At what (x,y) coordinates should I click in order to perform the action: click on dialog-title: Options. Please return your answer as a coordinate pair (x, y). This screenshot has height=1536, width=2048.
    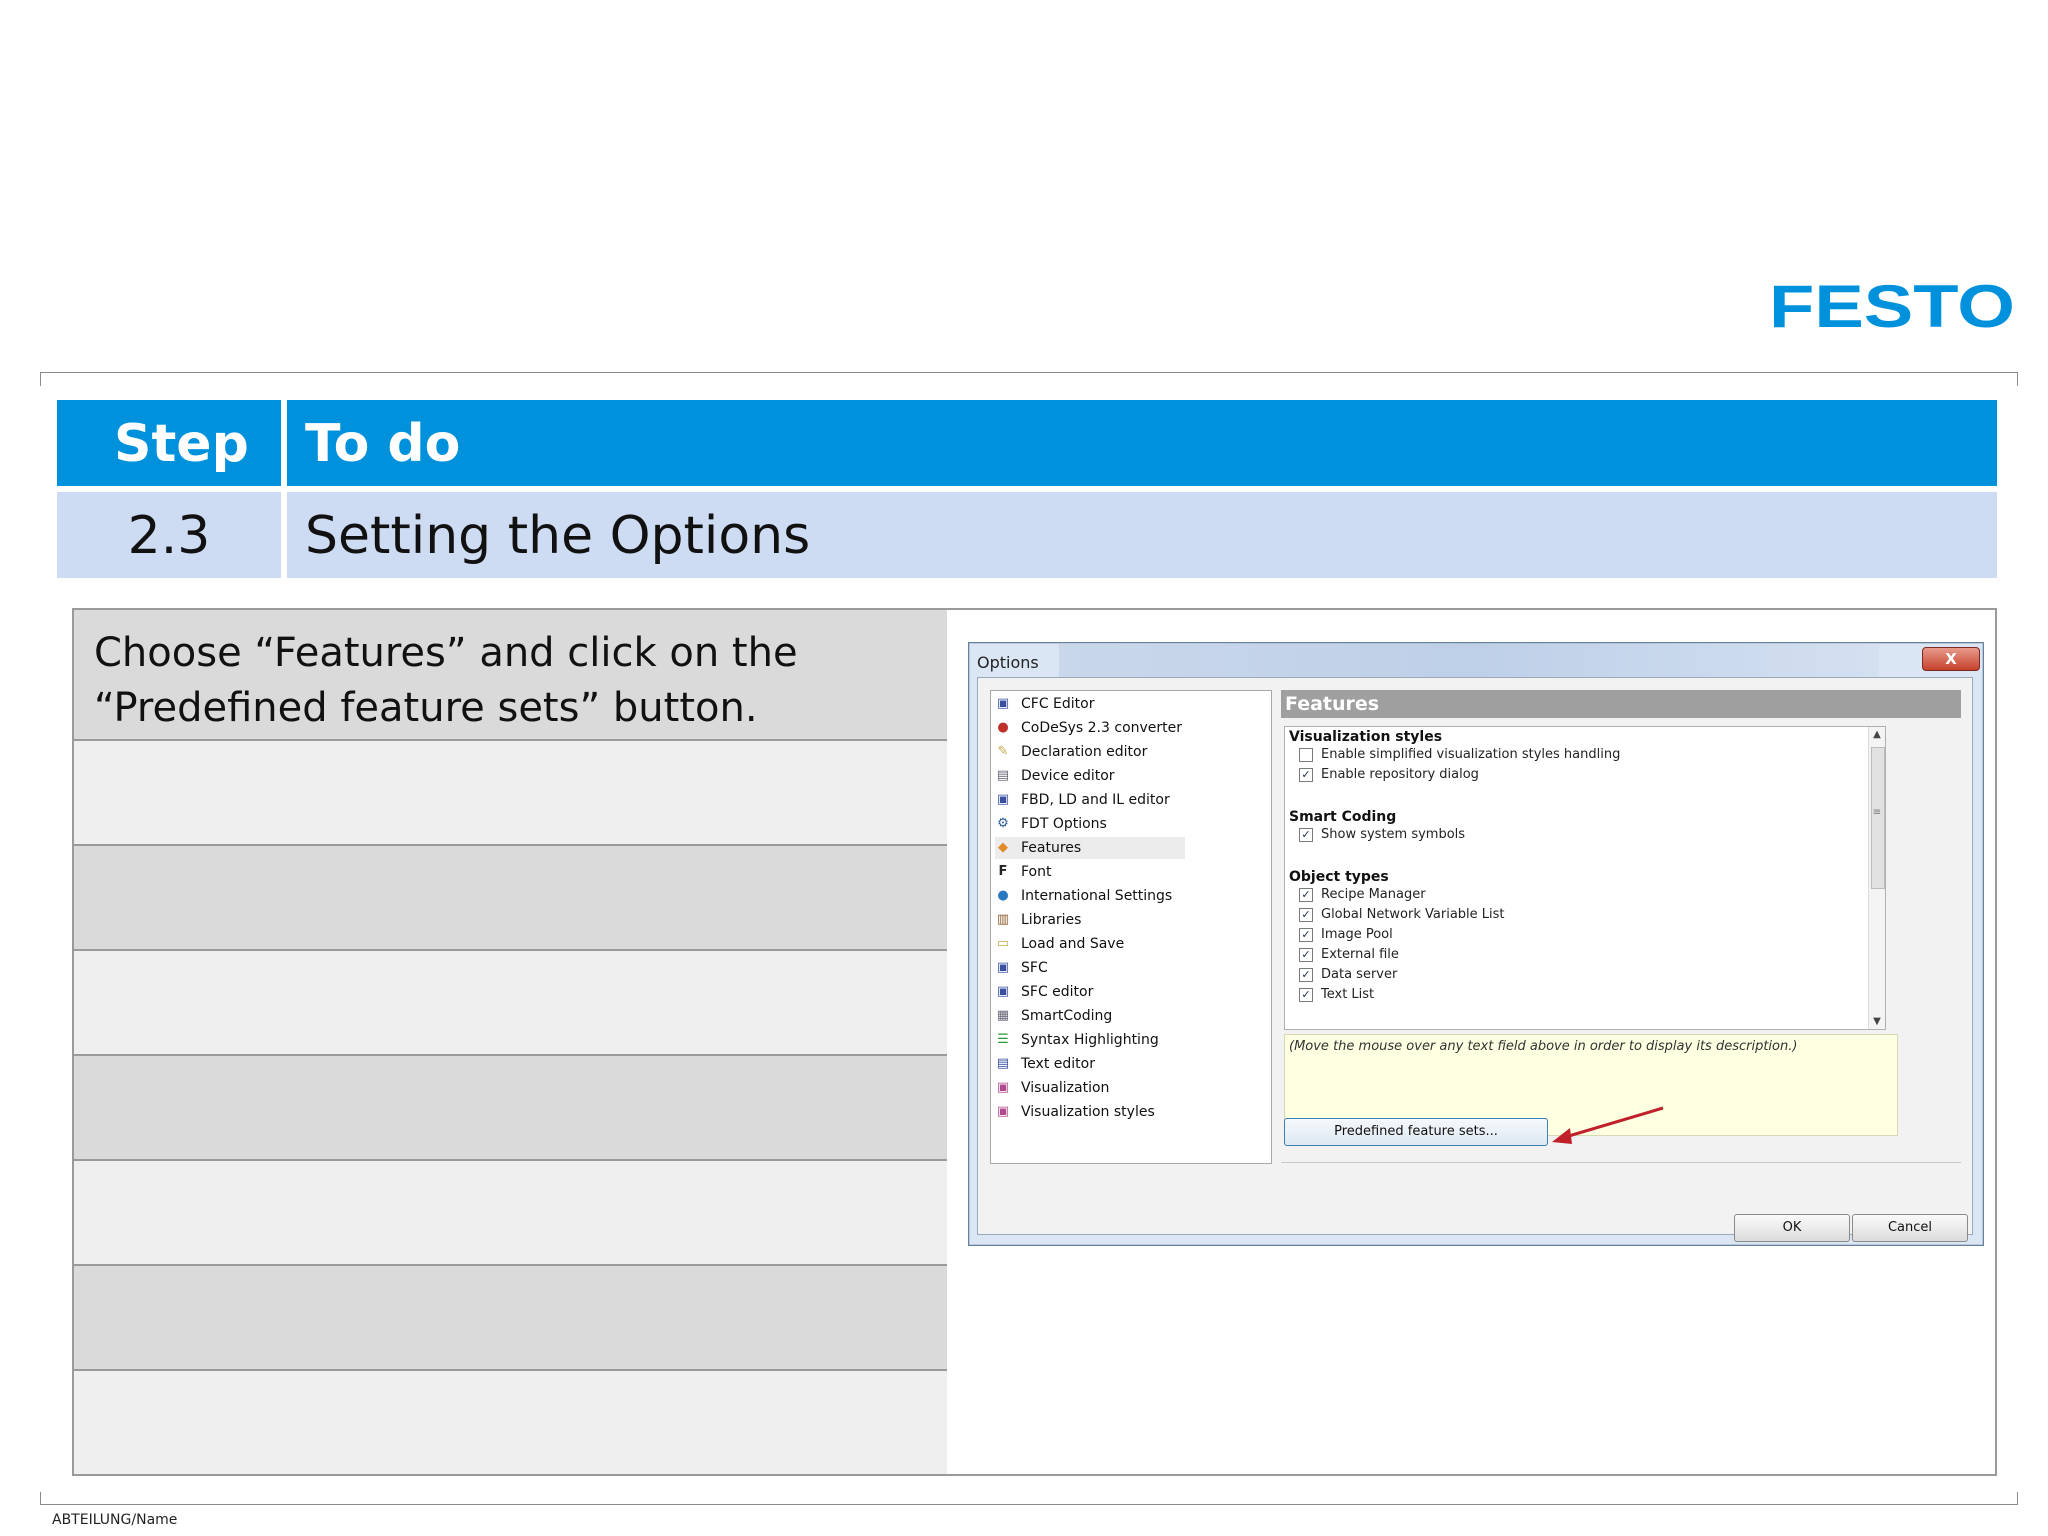
    Looking at the image, I should click on (1008, 662).